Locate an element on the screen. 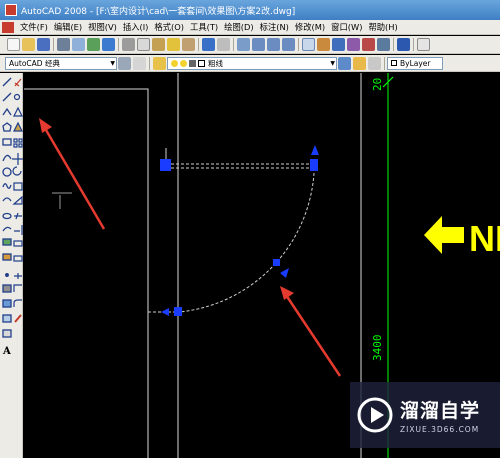 The image size is (500, 458). annotation-arrow-head-left is located at coordinates (45, 125).